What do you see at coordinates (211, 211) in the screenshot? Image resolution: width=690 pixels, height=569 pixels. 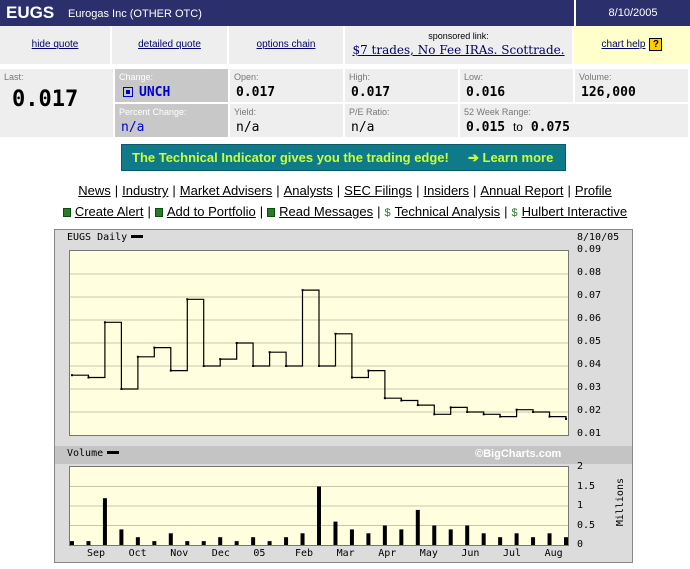 I see `nav-link-add-to-portfolio: Add to Portfolio` at bounding box center [211, 211].